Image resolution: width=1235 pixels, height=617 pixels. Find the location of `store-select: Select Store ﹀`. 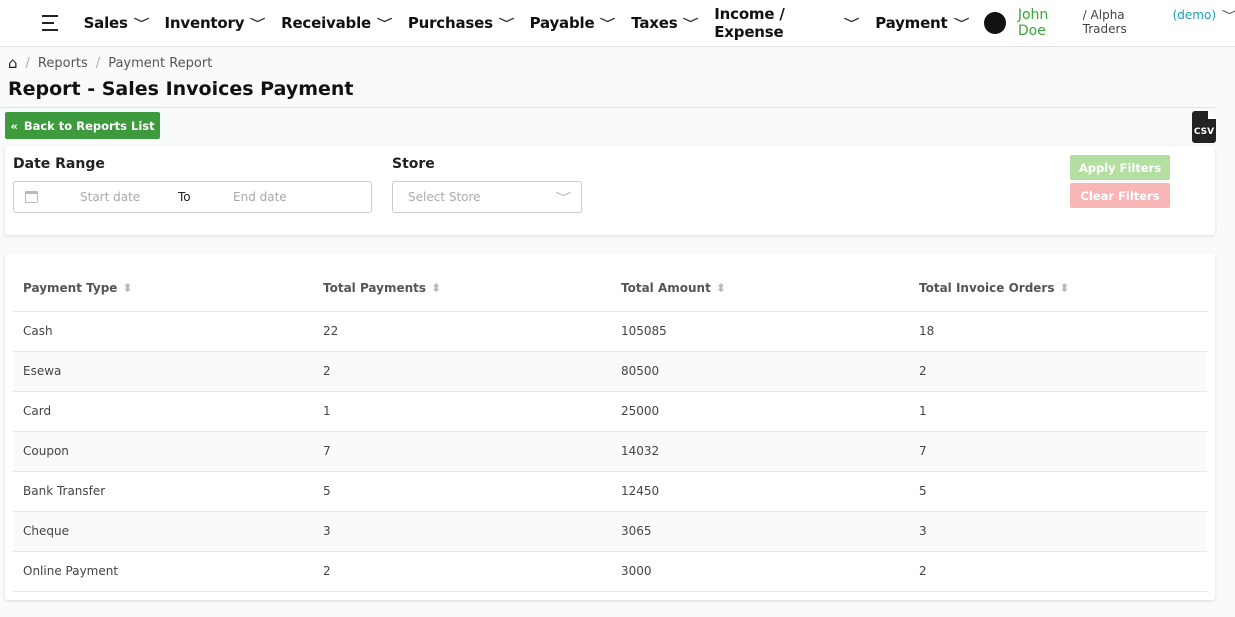

store-select: Select Store ﹀ is located at coordinates (487, 197).